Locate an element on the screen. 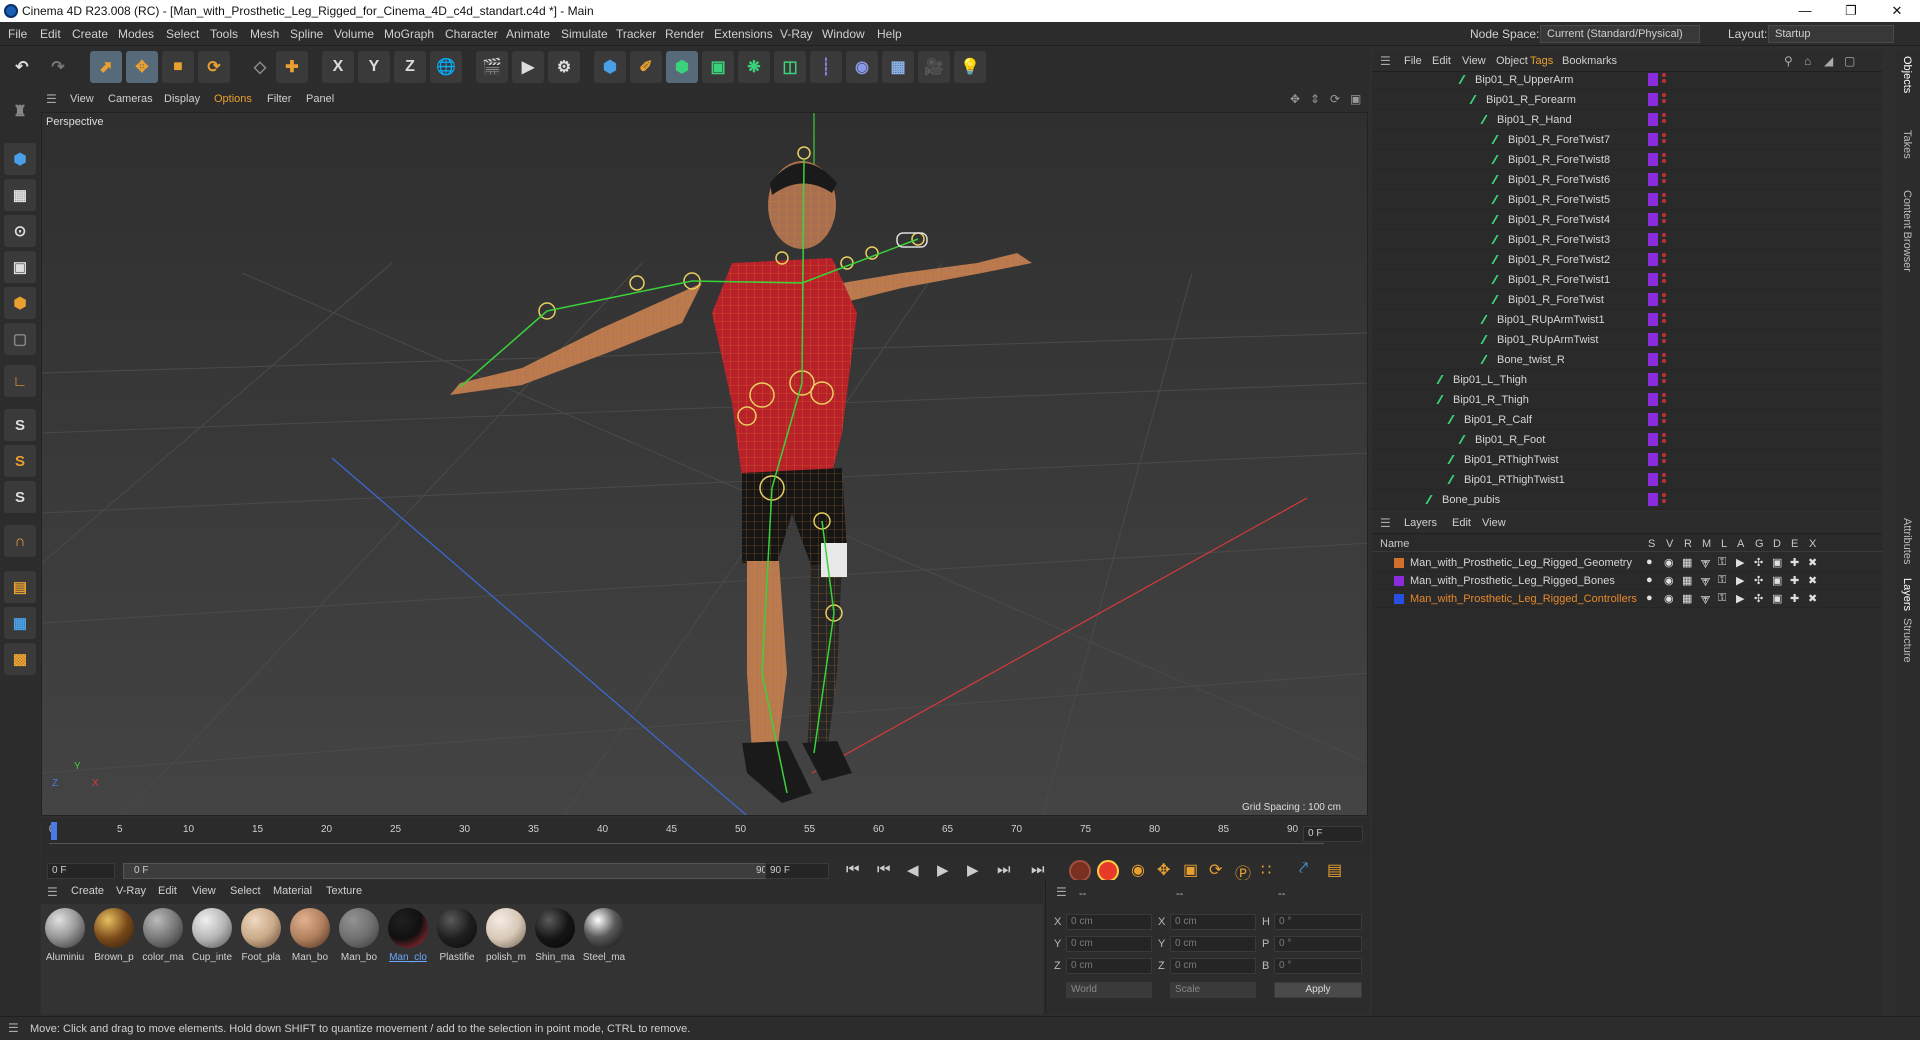  object-name: Bip01_RUpArmTwist1 is located at coordinates (1551, 320).